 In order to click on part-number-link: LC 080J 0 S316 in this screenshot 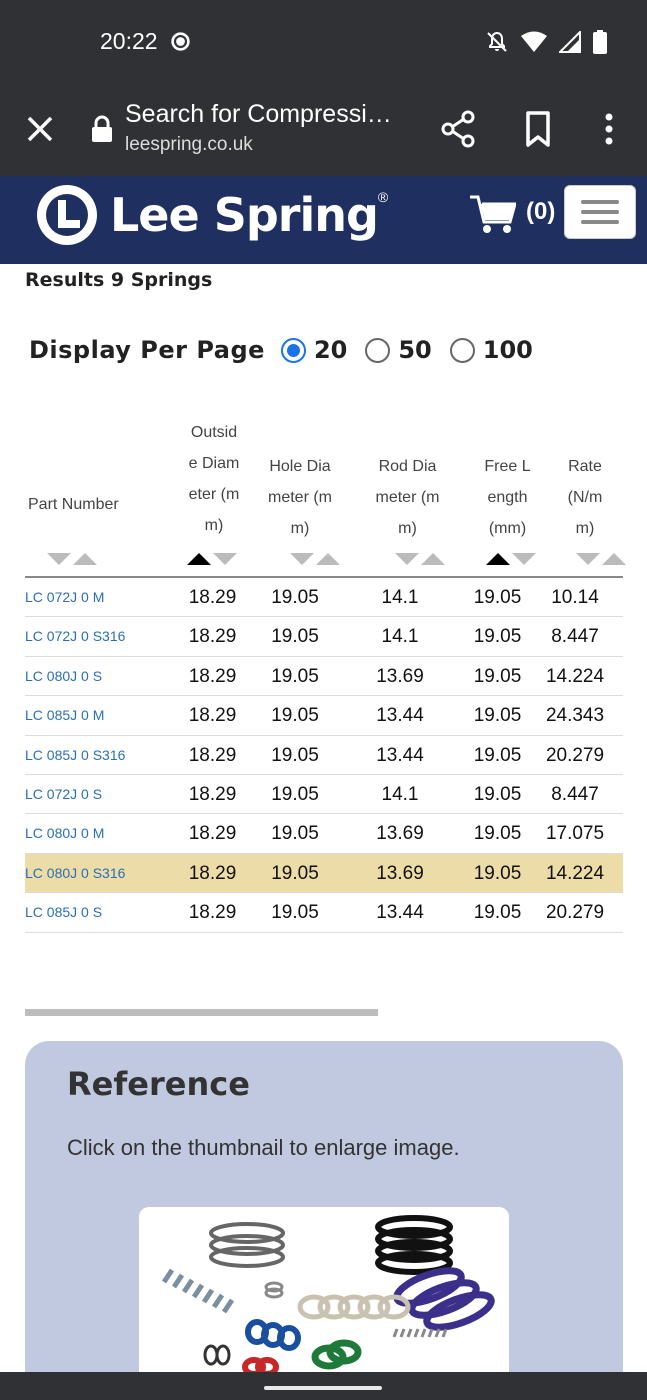, I will do `click(75, 873)`.